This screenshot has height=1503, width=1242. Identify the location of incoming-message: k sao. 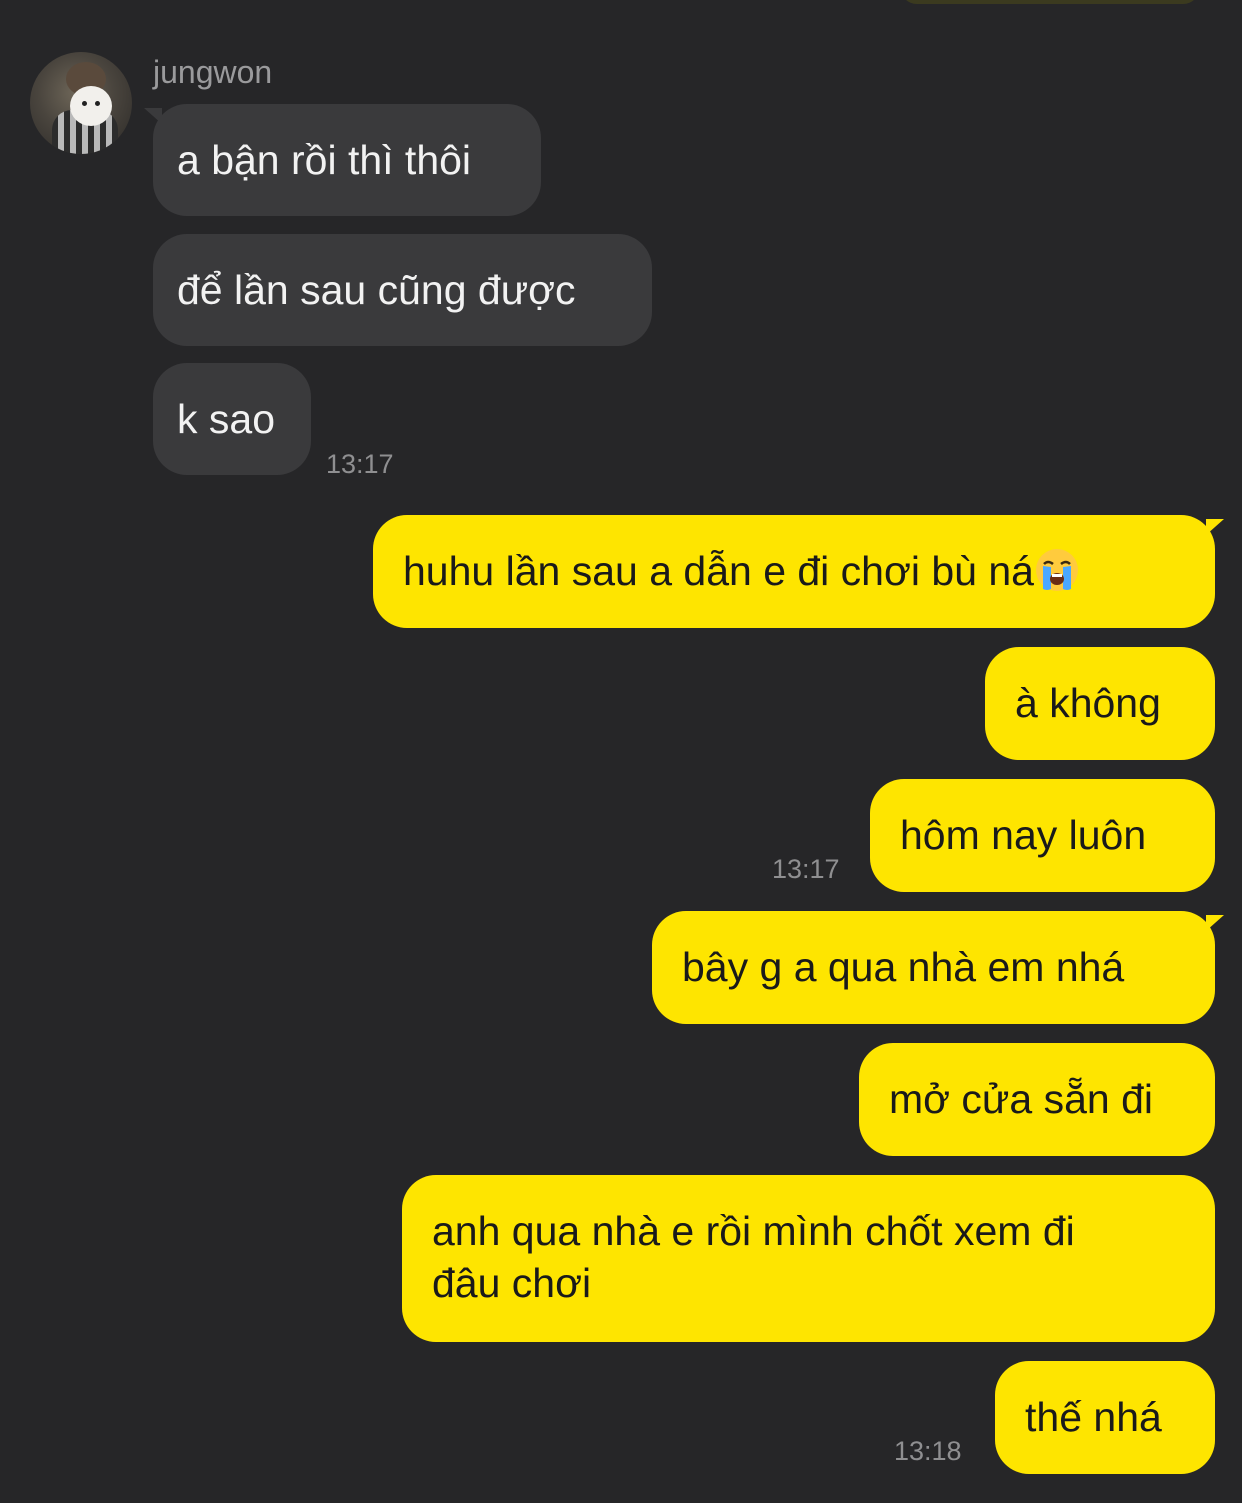
(232, 419).